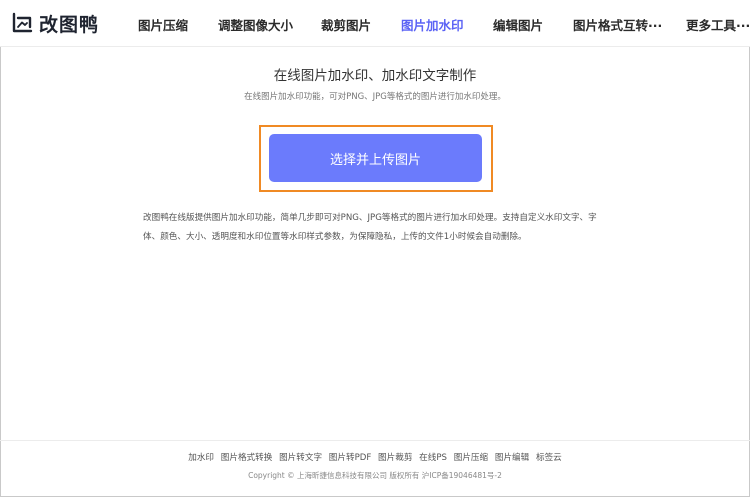 The height and width of the screenshot is (497, 750). Describe the element at coordinates (375, 76) in the screenshot. I see `page-title: 在线图片加水印、加水印文字制作` at that location.